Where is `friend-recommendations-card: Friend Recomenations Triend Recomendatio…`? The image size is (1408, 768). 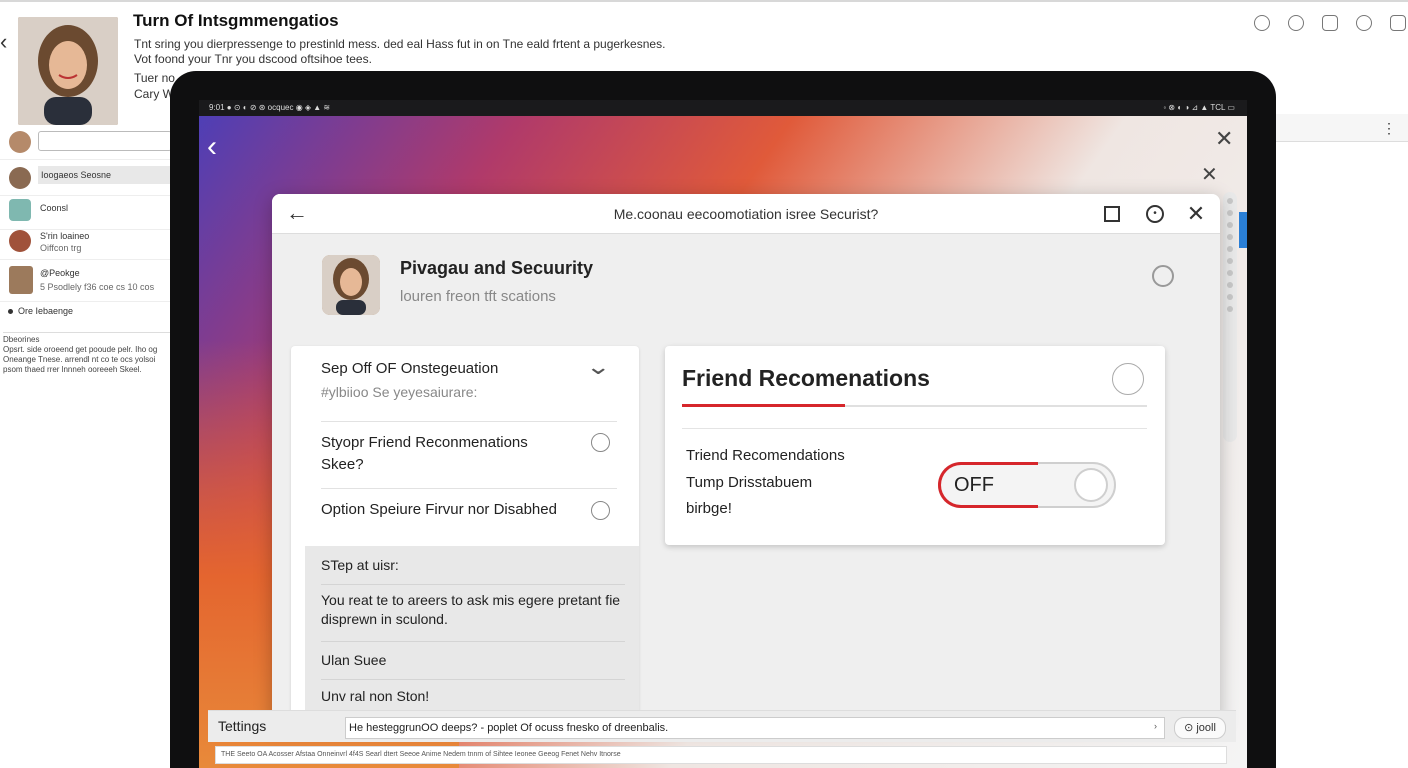 friend-recommendations-card: Friend Recomenations Triend Recomendatio… is located at coordinates (915, 445).